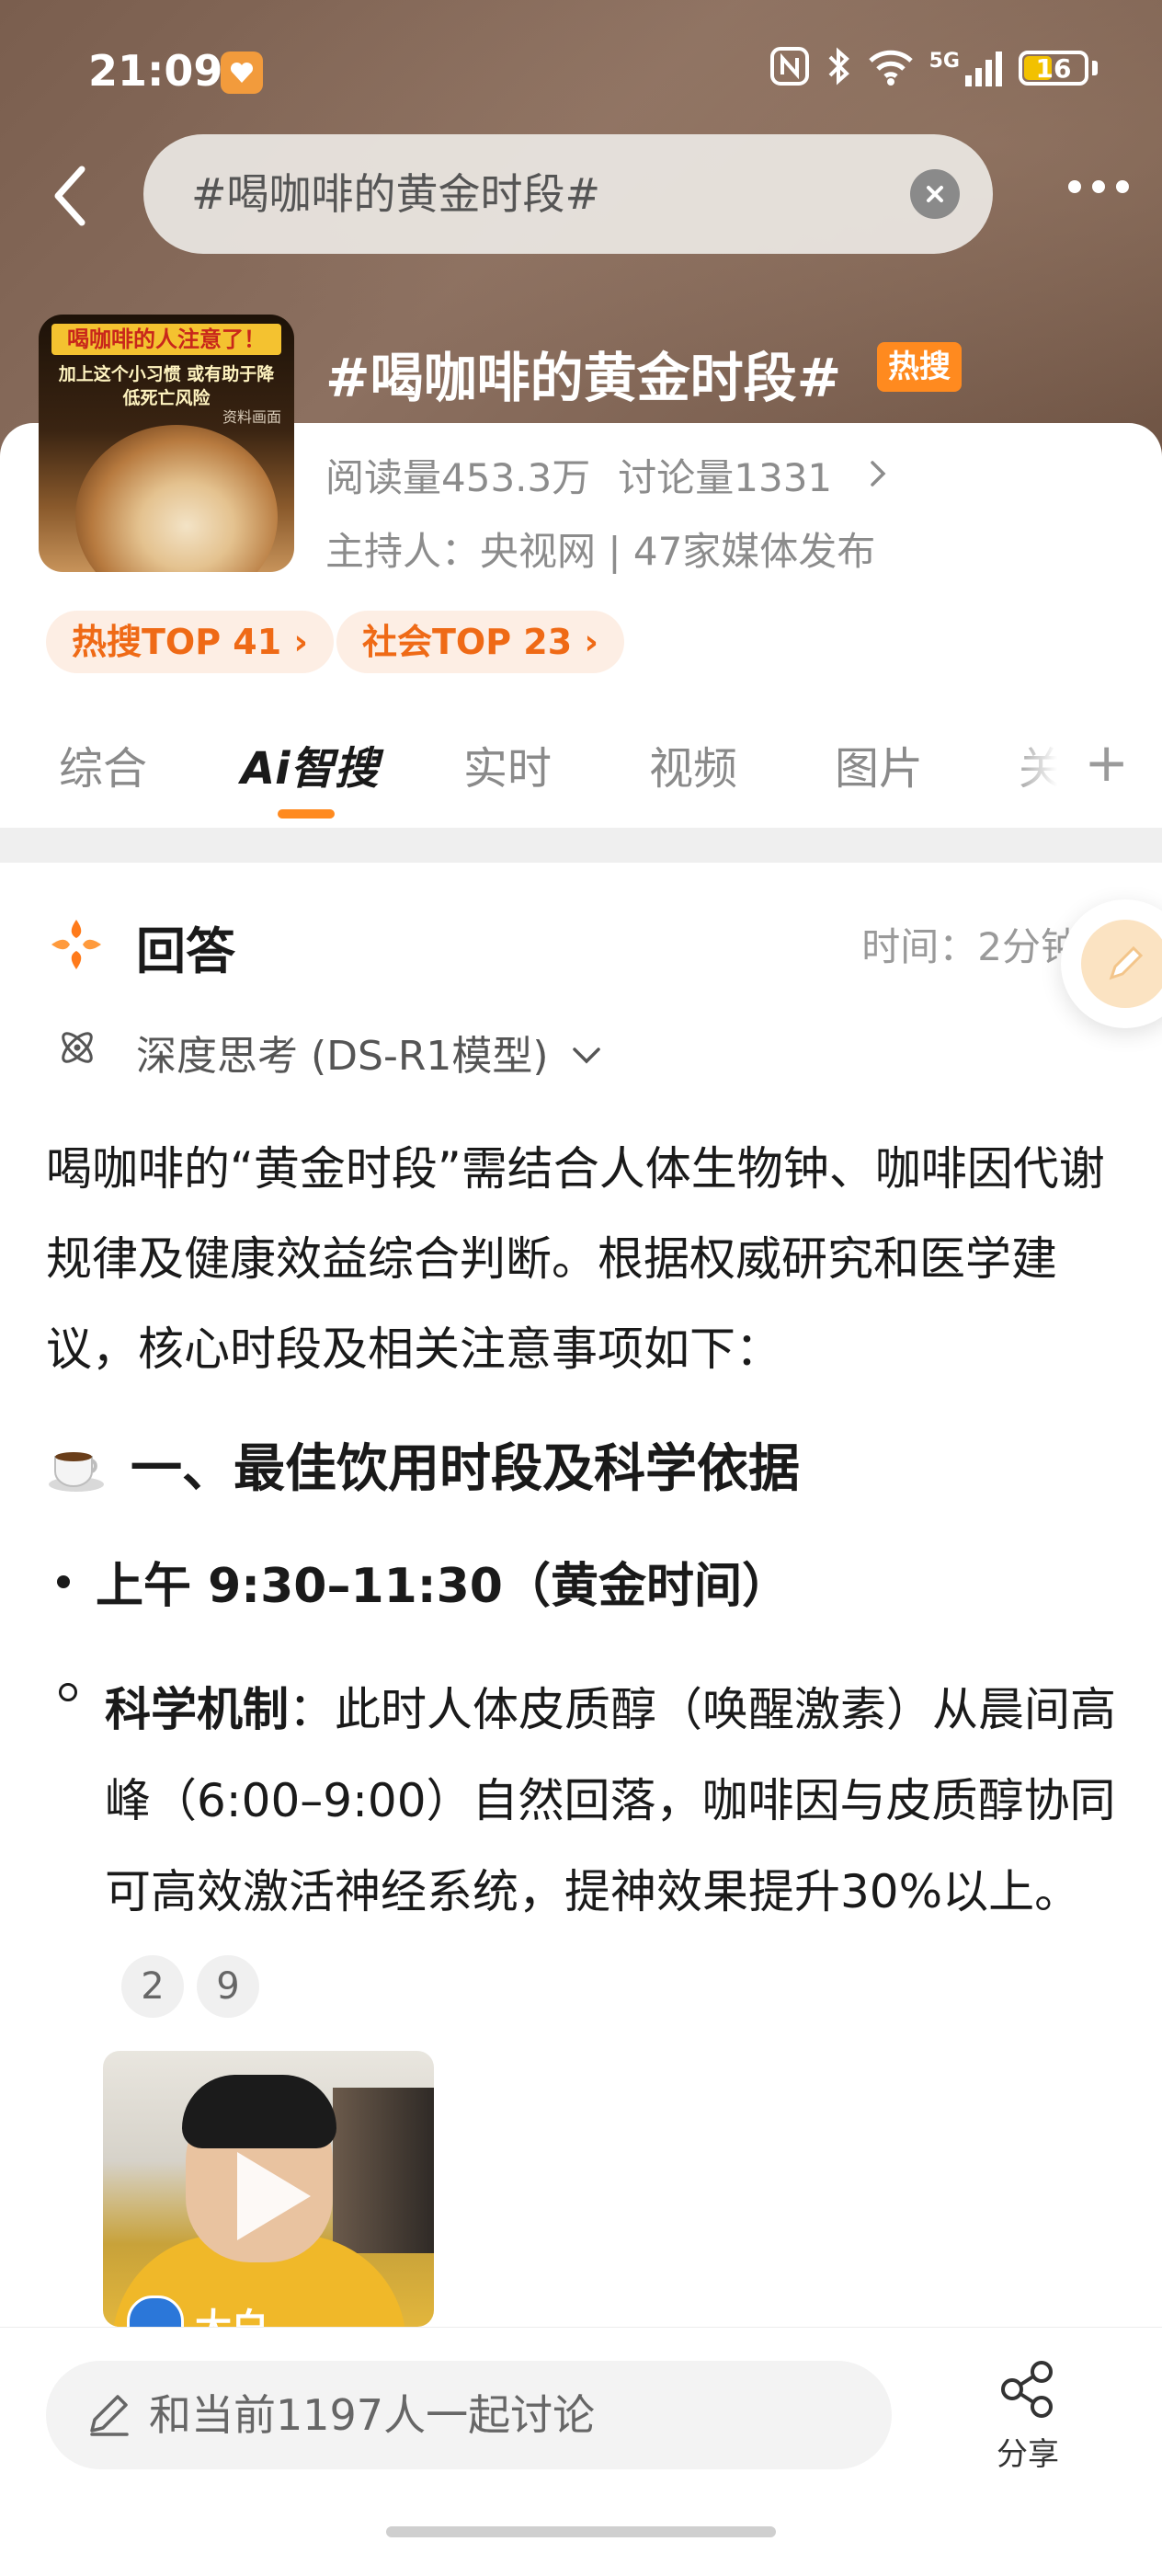 This screenshot has width=1162, height=2576. Describe the element at coordinates (879, 764) in the screenshot. I see `tab-images: 图片` at that location.